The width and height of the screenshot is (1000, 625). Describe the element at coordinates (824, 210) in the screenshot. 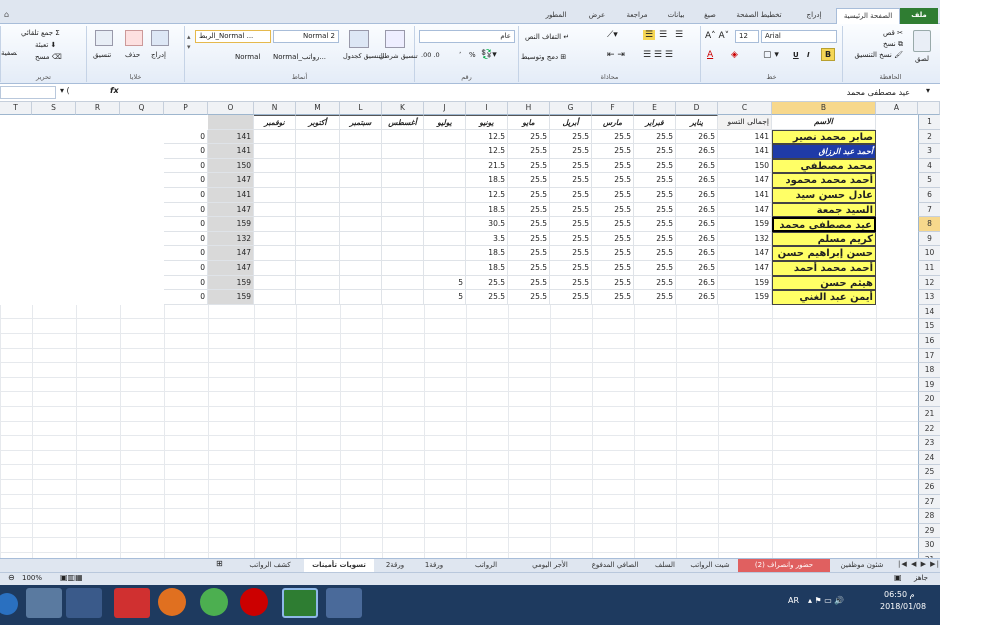

I see `employee-name-cell: السيد جمعة` at that location.